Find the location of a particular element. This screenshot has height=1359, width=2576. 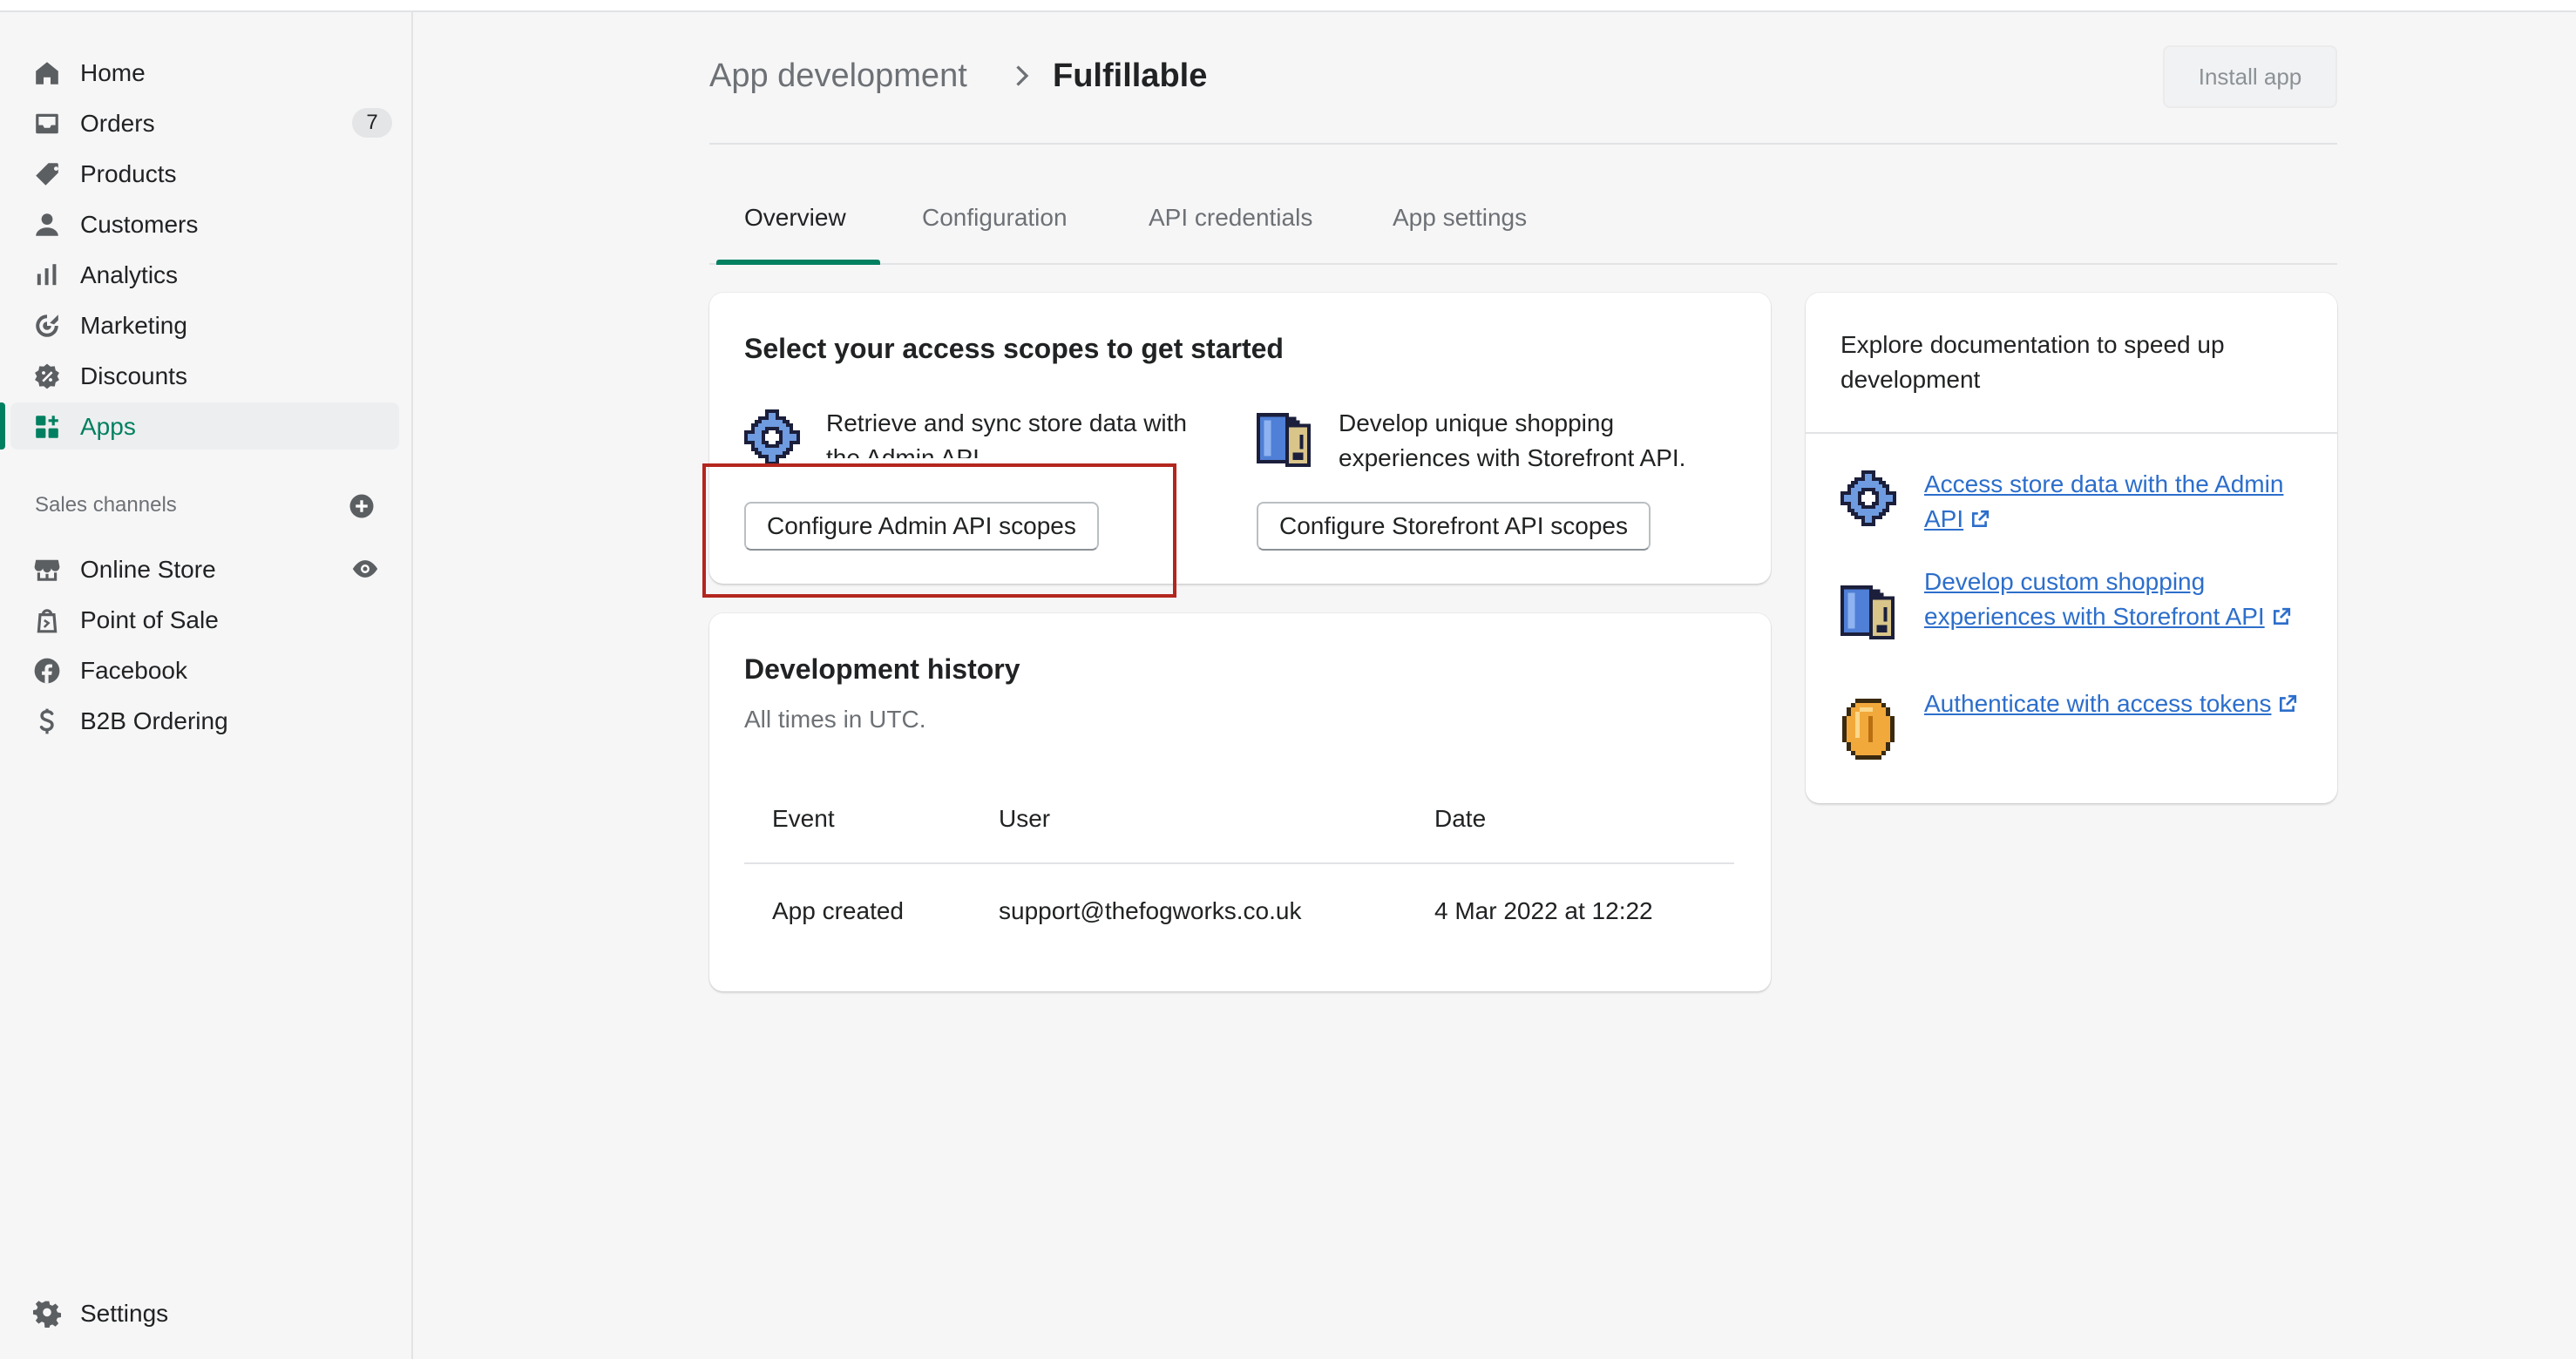

sidebar-item-label: Facebook is located at coordinates (133, 671).